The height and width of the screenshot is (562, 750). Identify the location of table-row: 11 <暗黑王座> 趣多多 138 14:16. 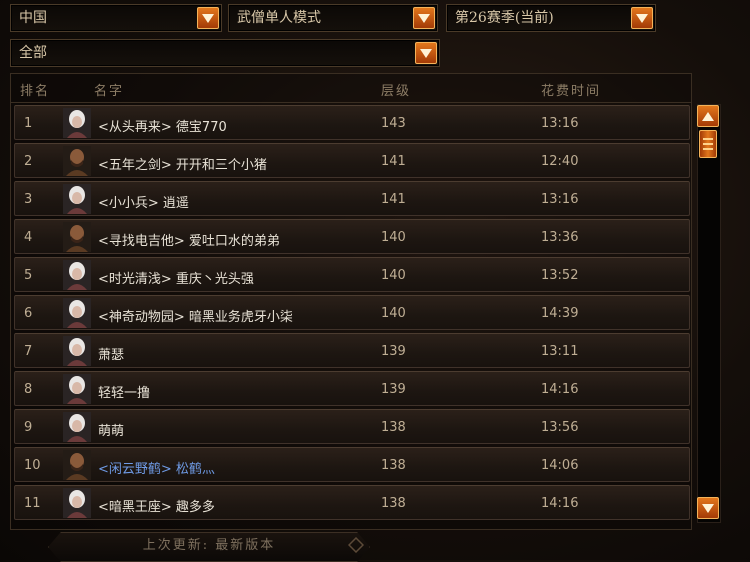
(352, 502).